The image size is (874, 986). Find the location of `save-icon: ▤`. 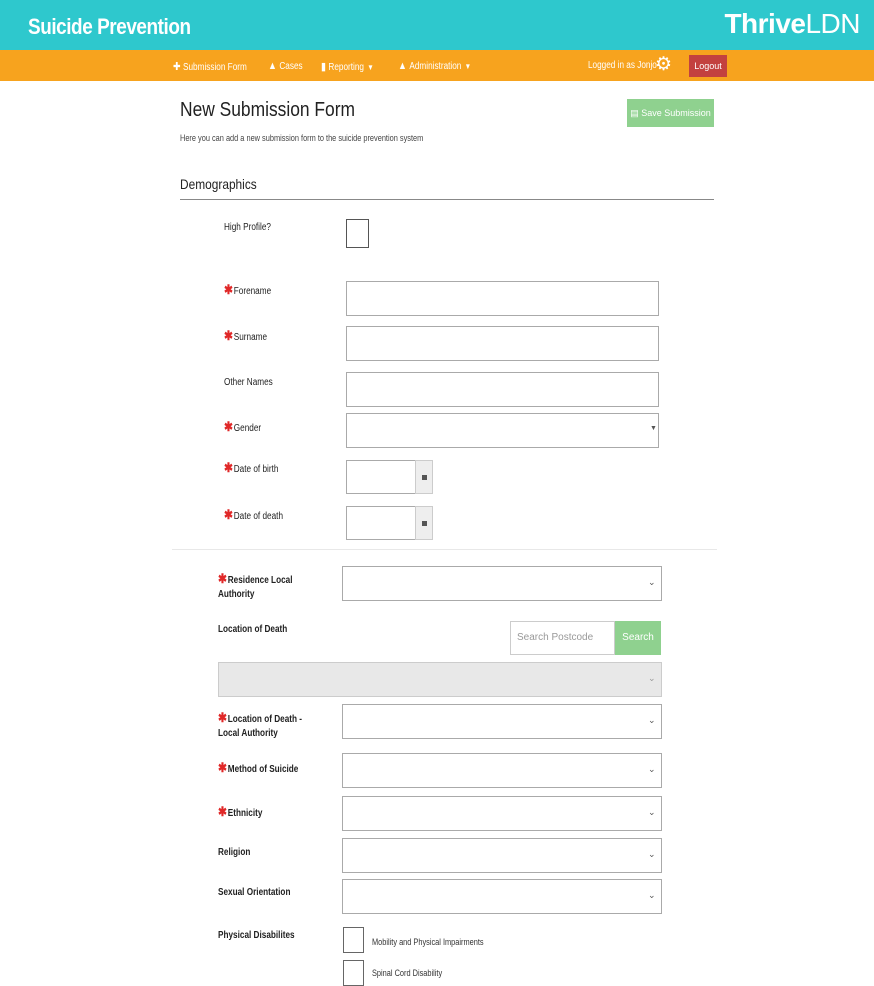

save-icon: ▤ is located at coordinates (636, 113).